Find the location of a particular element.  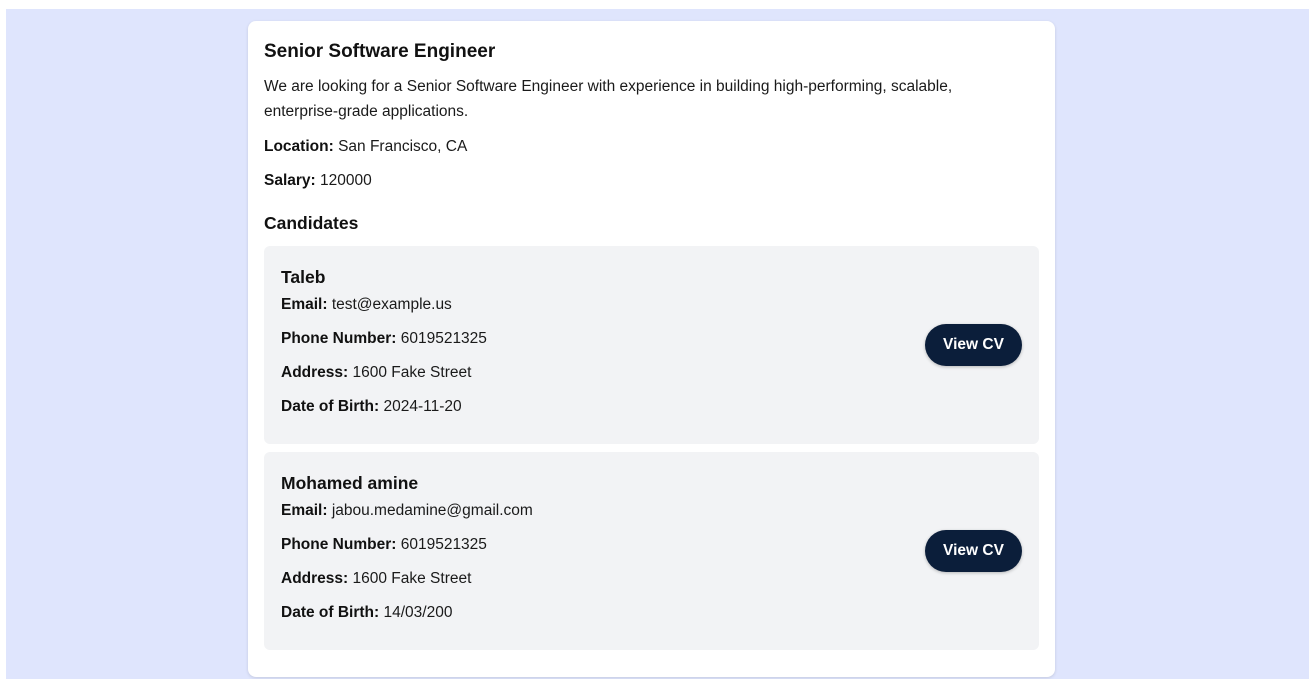

candidate-dob: Date of Birth: 2024-11-20 is located at coordinates (651, 407).